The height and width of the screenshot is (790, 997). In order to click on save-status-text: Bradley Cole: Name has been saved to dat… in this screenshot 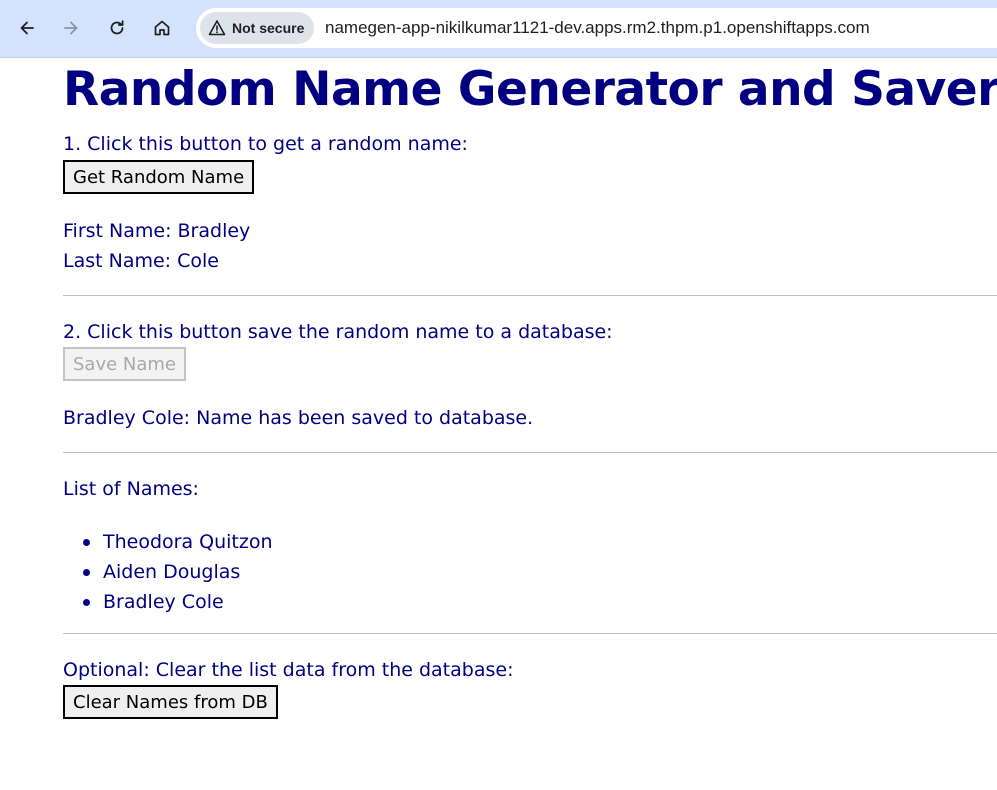, I will do `click(298, 418)`.